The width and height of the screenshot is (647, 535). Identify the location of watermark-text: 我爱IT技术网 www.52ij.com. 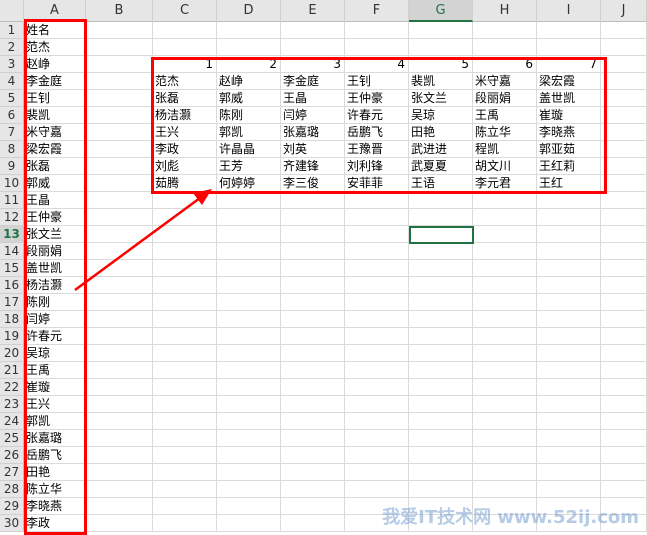
(510, 517).